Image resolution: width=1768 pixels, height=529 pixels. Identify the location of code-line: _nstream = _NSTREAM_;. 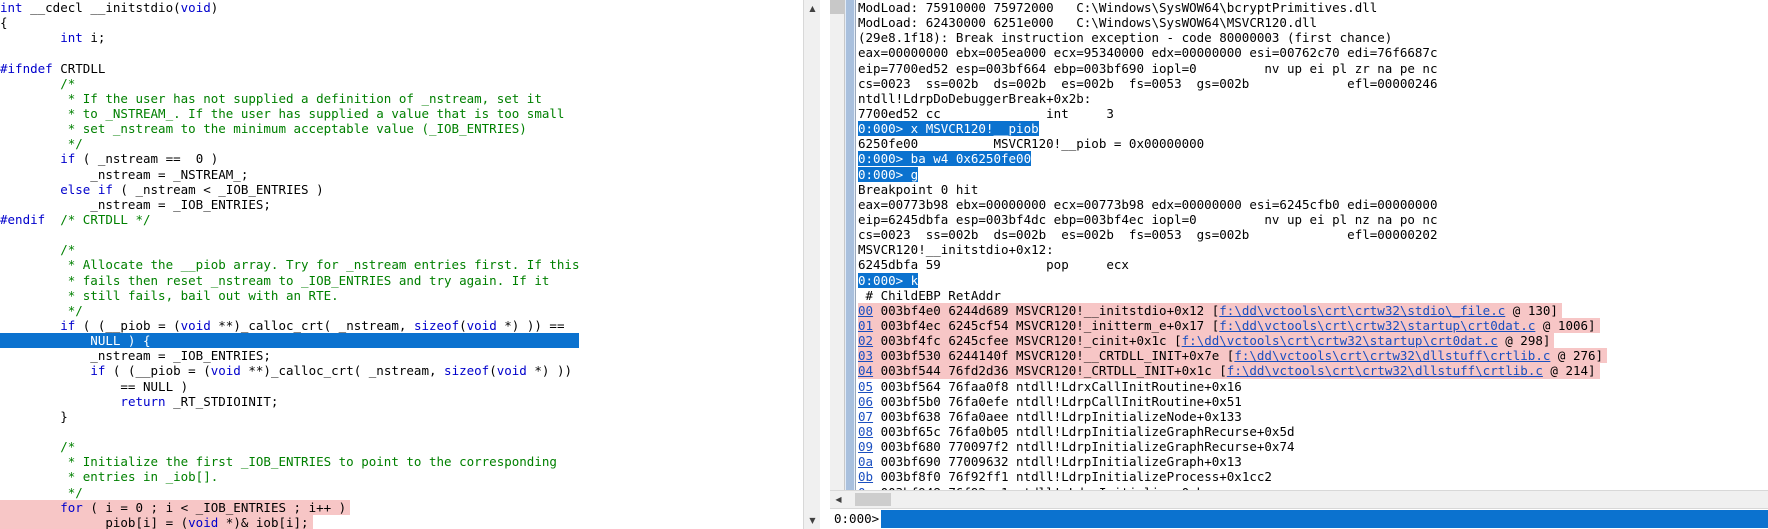
(124, 174).